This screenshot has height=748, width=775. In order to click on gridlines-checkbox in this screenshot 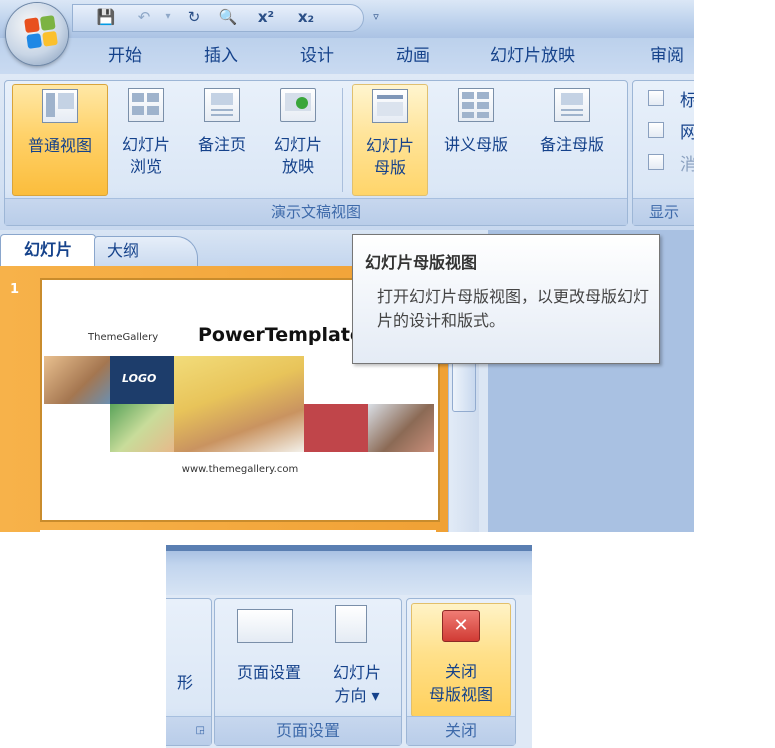, I will do `click(656, 130)`.